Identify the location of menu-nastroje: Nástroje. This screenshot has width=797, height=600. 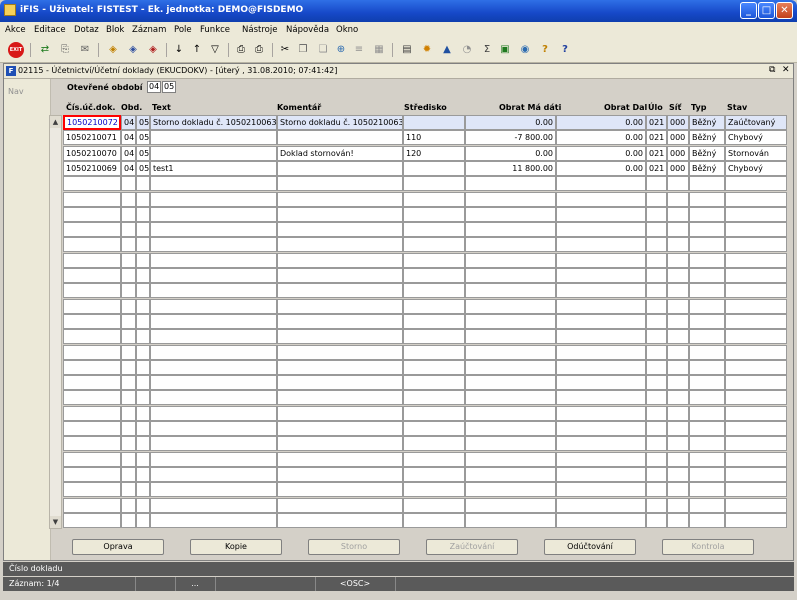
(259, 30).